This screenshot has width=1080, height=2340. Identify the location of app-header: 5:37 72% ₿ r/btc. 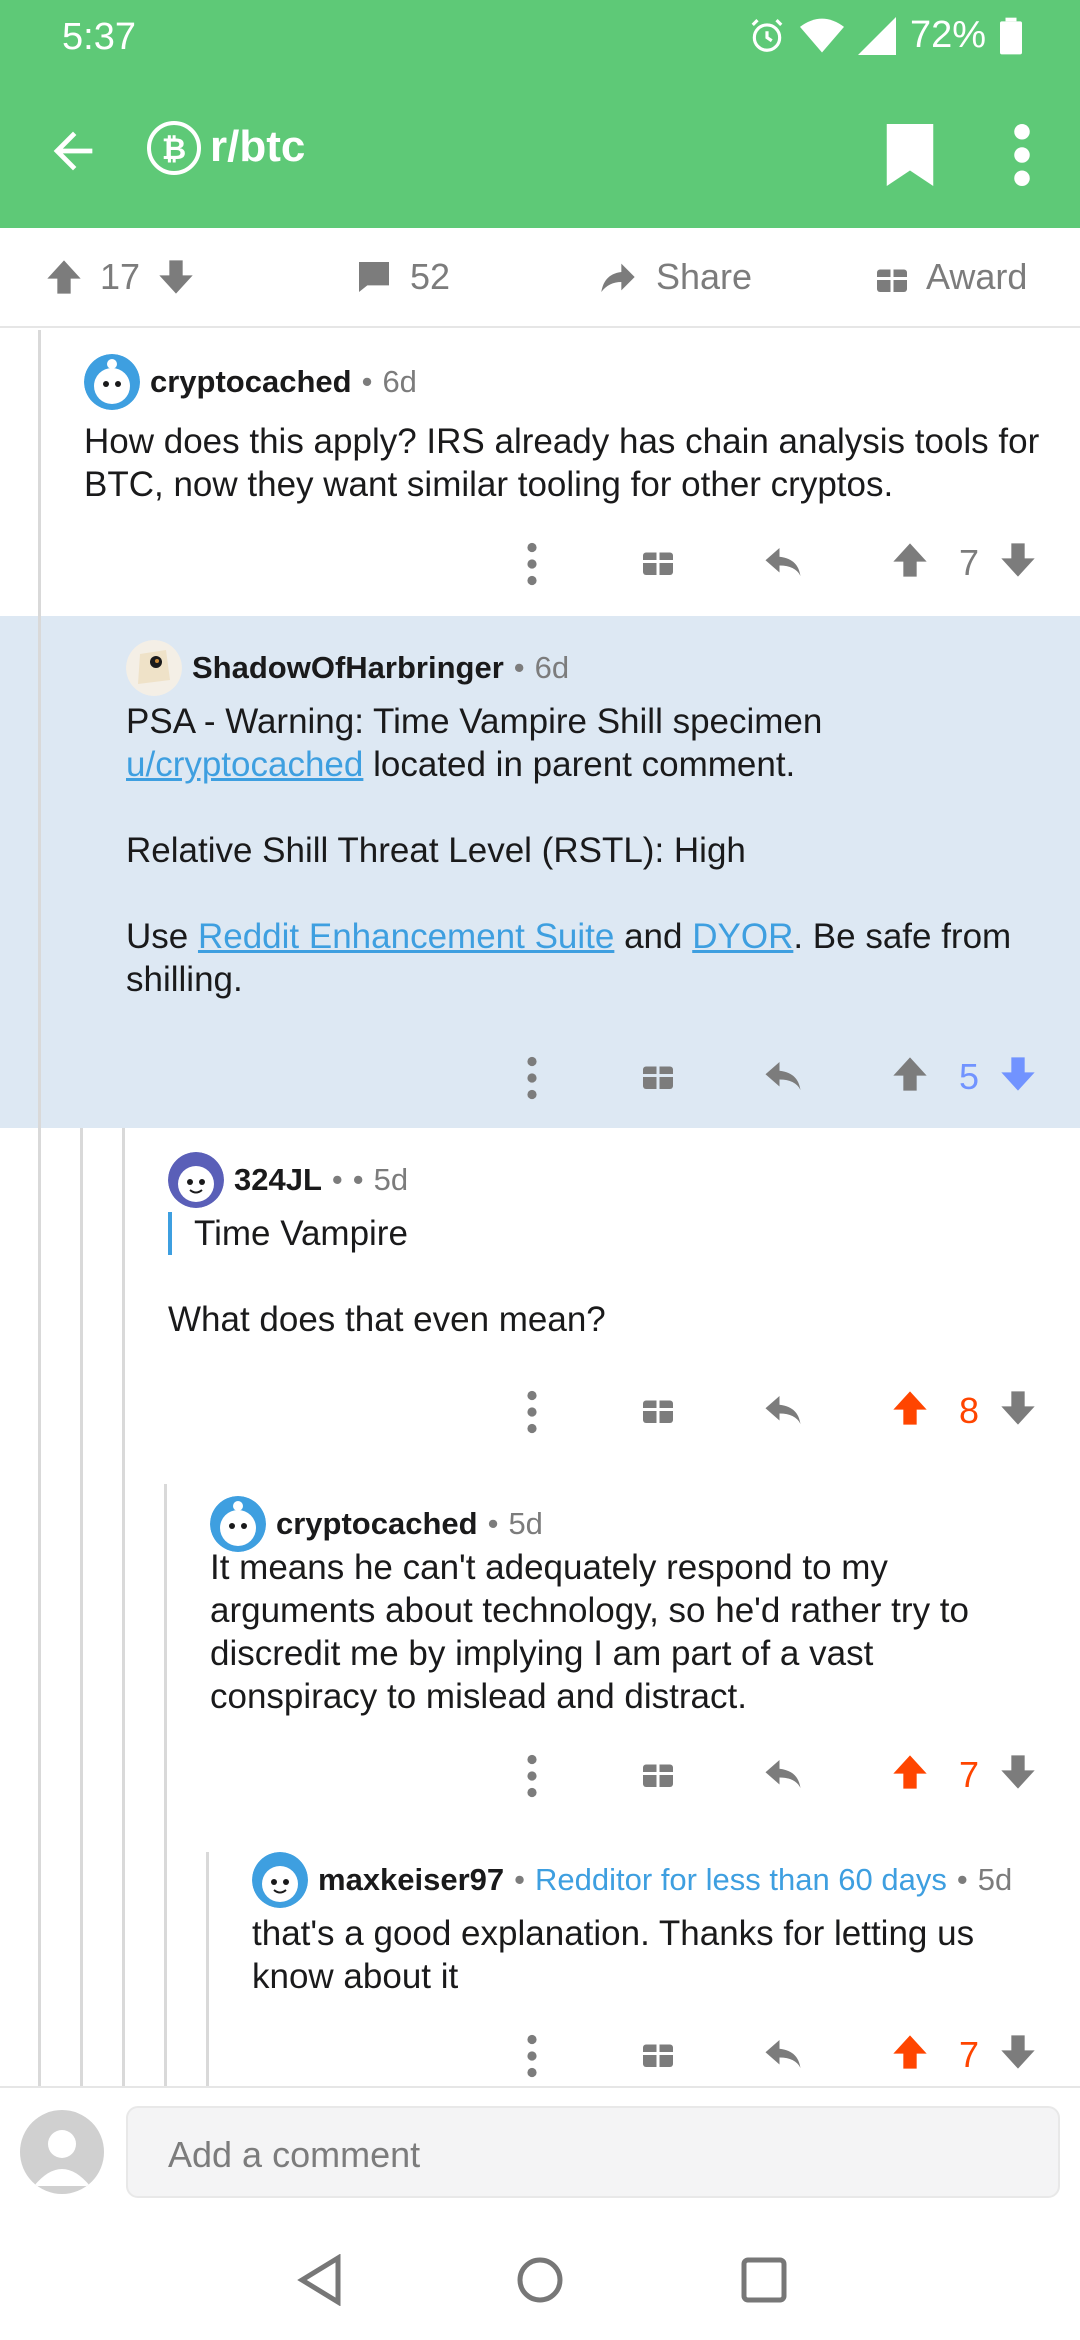
(540, 114).